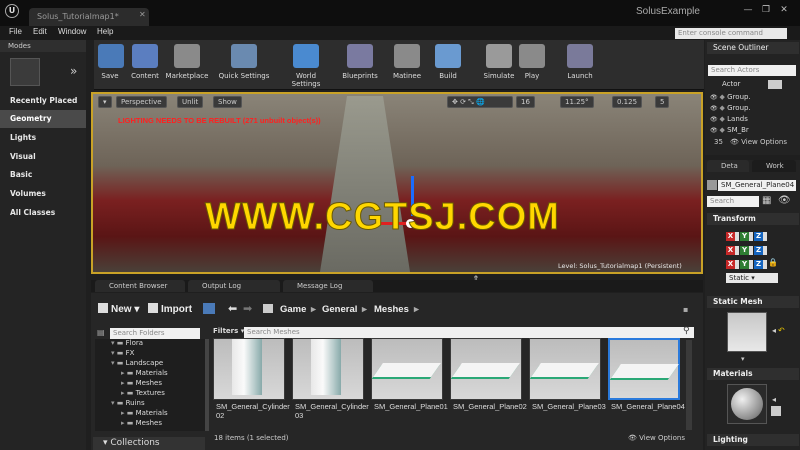 The width and height of the screenshot is (800, 450). What do you see at coordinates (43, 119) in the screenshot?
I see `category-geometry: Geometry` at bounding box center [43, 119].